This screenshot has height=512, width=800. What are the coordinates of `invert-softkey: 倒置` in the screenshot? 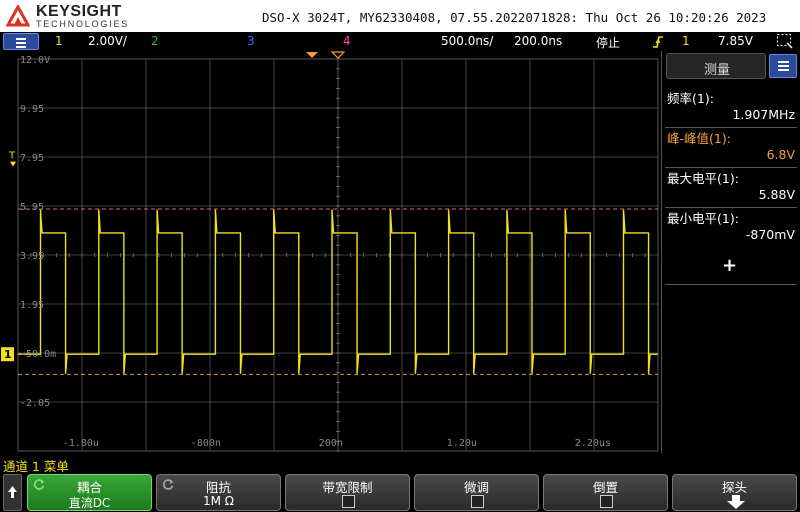 It's located at (605, 492).